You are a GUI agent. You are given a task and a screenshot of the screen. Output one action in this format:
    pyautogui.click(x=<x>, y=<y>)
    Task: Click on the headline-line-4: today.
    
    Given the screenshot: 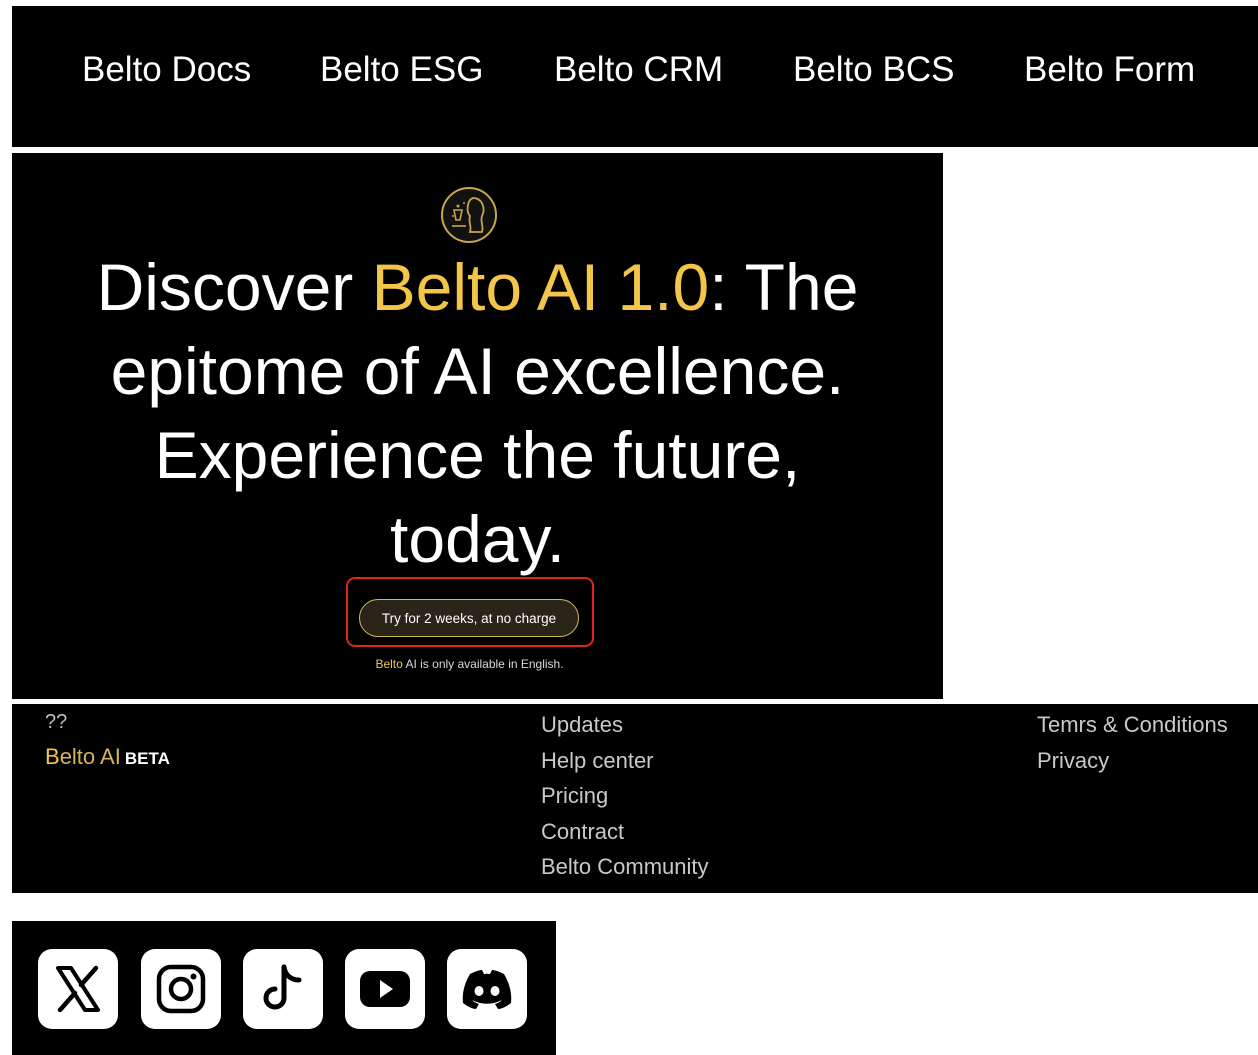 What is the action you would take?
    pyautogui.click(x=477, y=539)
    